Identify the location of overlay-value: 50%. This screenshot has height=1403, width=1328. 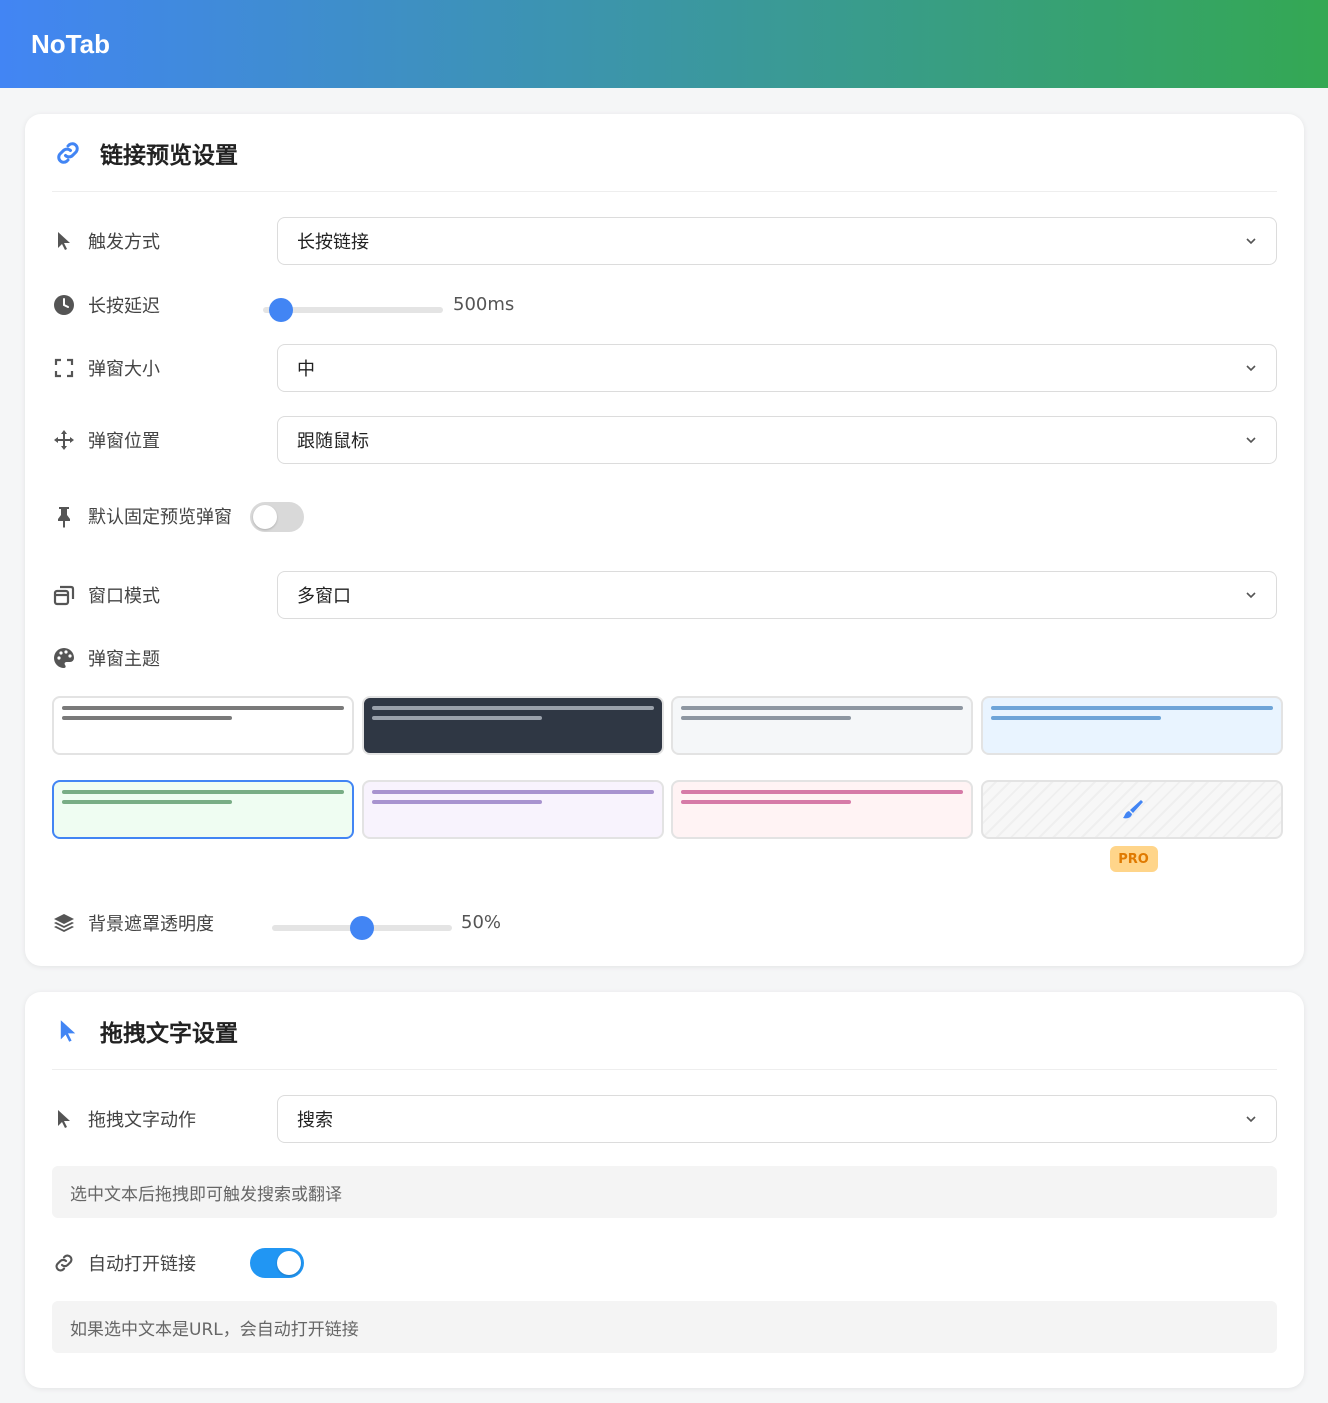
(481, 922).